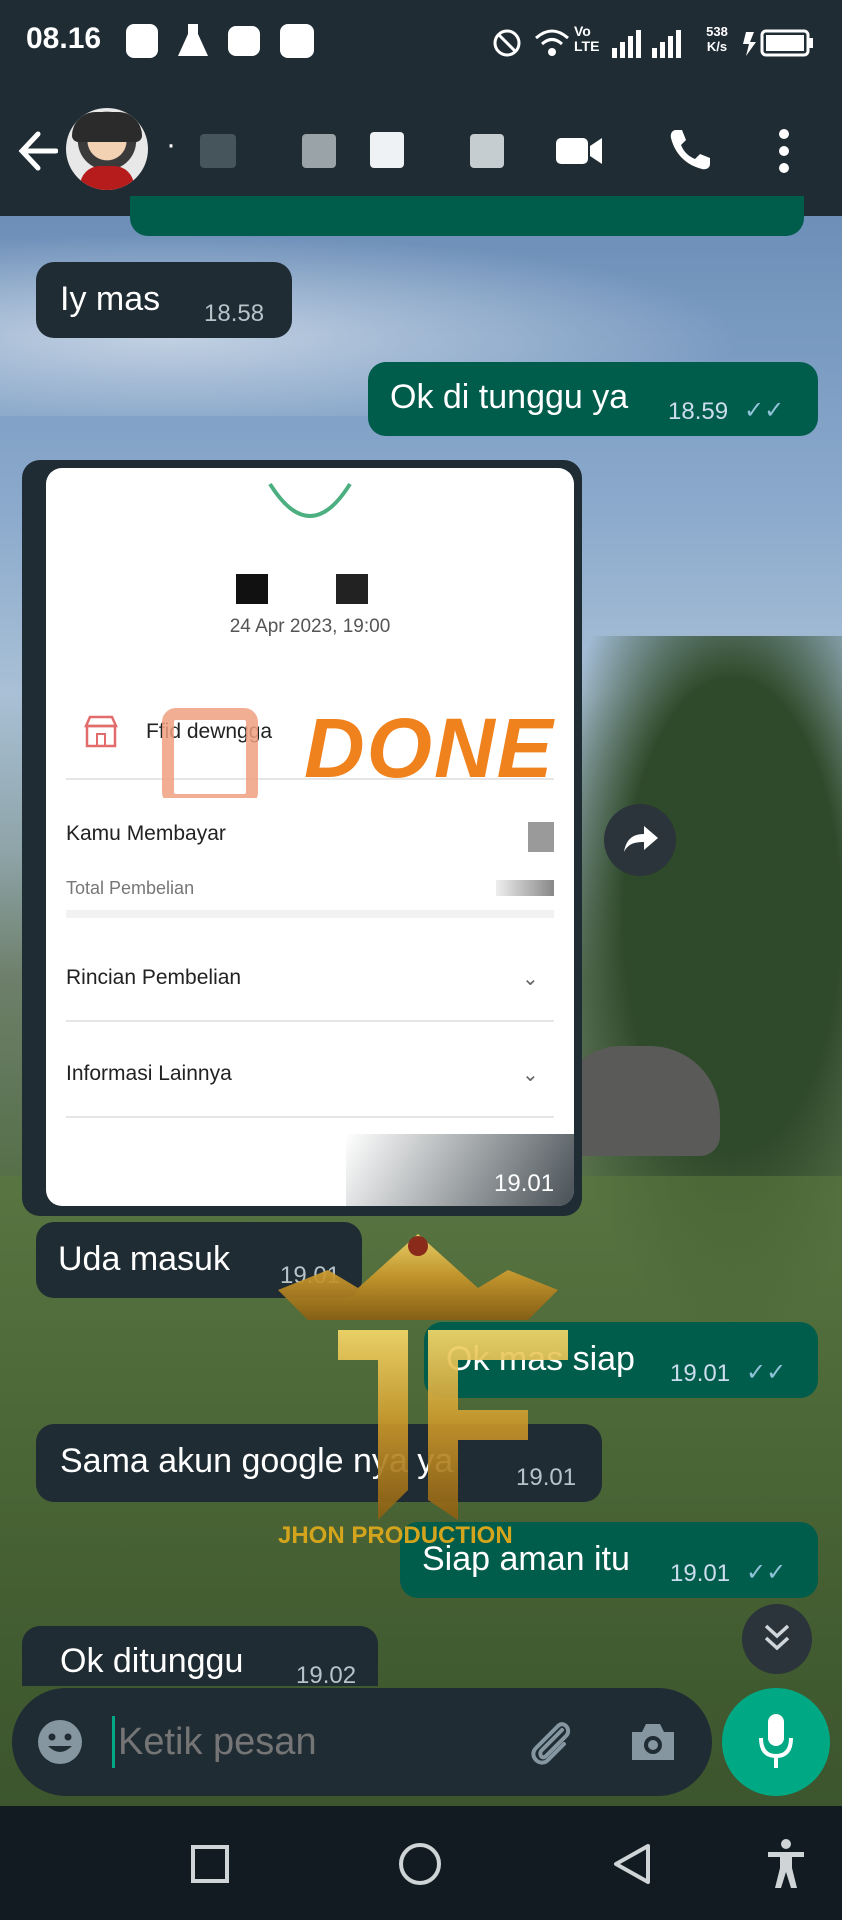 The height and width of the screenshot is (1920, 842). What do you see at coordinates (107, 149) in the screenshot?
I see `avatar` at bounding box center [107, 149].